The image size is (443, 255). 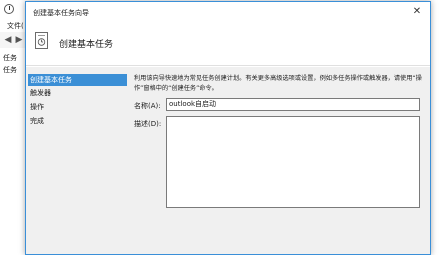 What do you see at coordinates (19, 40) in the screenshot?
I see `forward-arrow-icon: ▶` at bounding box center [19, 40].